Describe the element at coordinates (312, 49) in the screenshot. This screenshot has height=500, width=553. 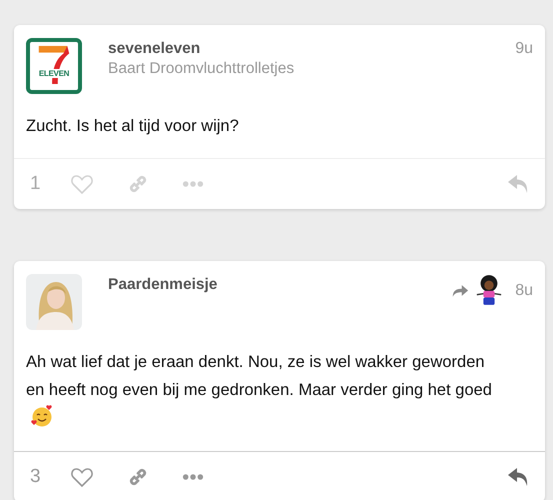
I see `author-name: seveneleven` at that location.